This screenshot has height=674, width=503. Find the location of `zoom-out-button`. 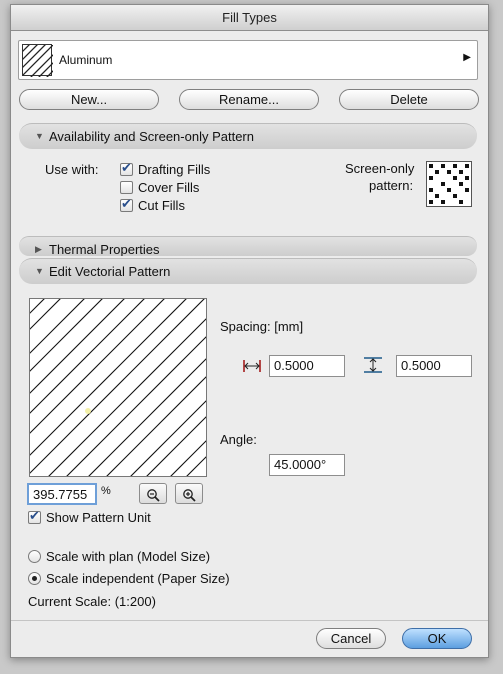

zoom-out-button is located at coordinates (153, 493).